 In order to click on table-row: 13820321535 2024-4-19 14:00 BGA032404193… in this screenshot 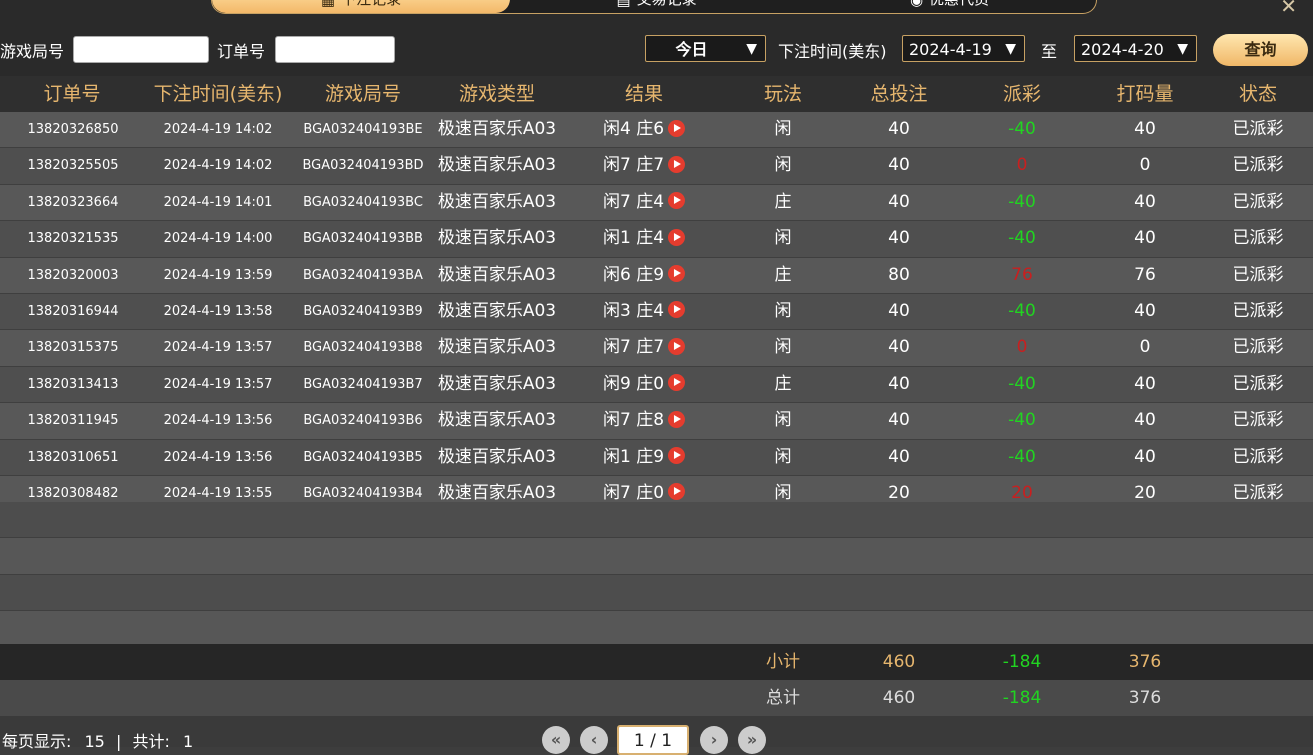, I will do `click(656, 239)`.